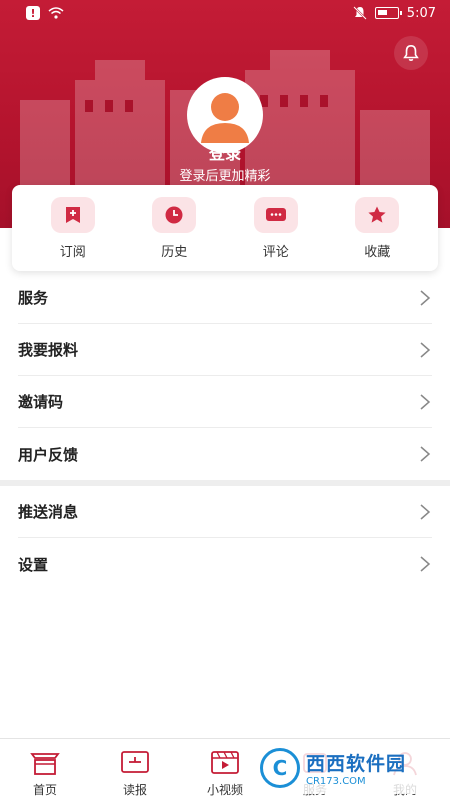 This screenshot has height=800, width=450. Describe the element at coordinates (33, 13) in the screenshot. I see `alert-icon: !` at that location.